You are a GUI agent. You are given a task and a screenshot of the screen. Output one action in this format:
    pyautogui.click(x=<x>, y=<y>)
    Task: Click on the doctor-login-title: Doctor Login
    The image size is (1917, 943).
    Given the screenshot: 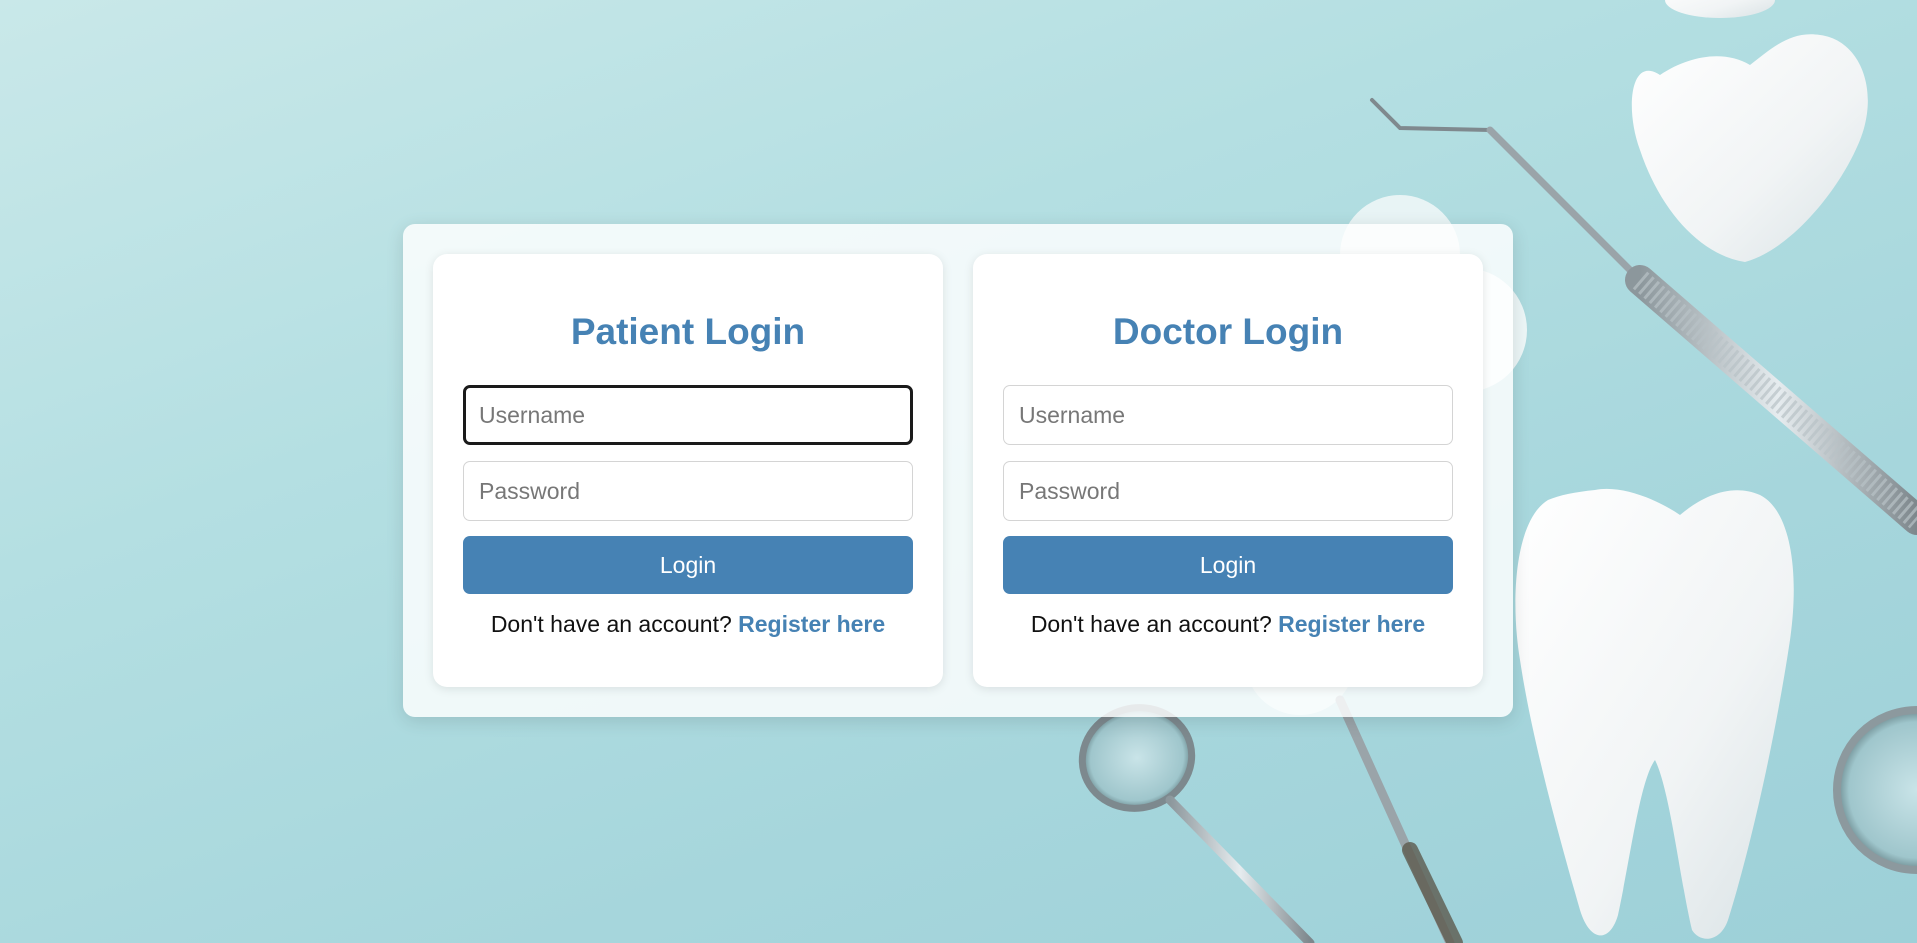 What is the action you would take?
    pyautogui.click(x=1228, y=331)
    